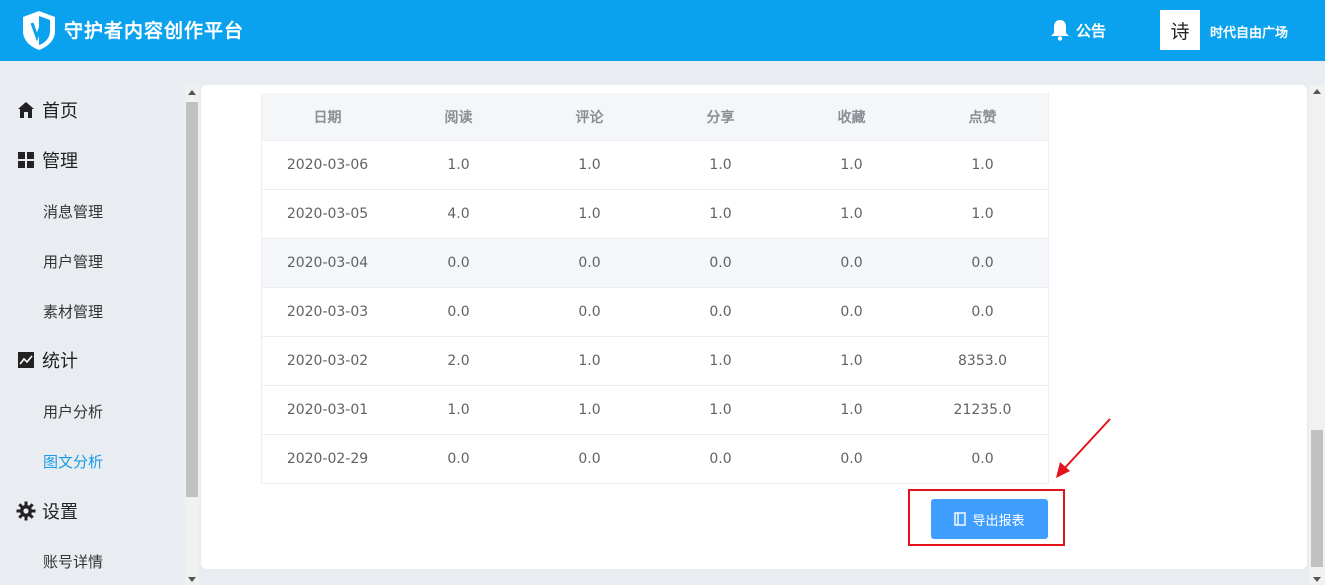  What do you see at coordinates (458, 117) in the screenshot?
I see `column-header-reads: 阅读` at bounding box center [458, 117].